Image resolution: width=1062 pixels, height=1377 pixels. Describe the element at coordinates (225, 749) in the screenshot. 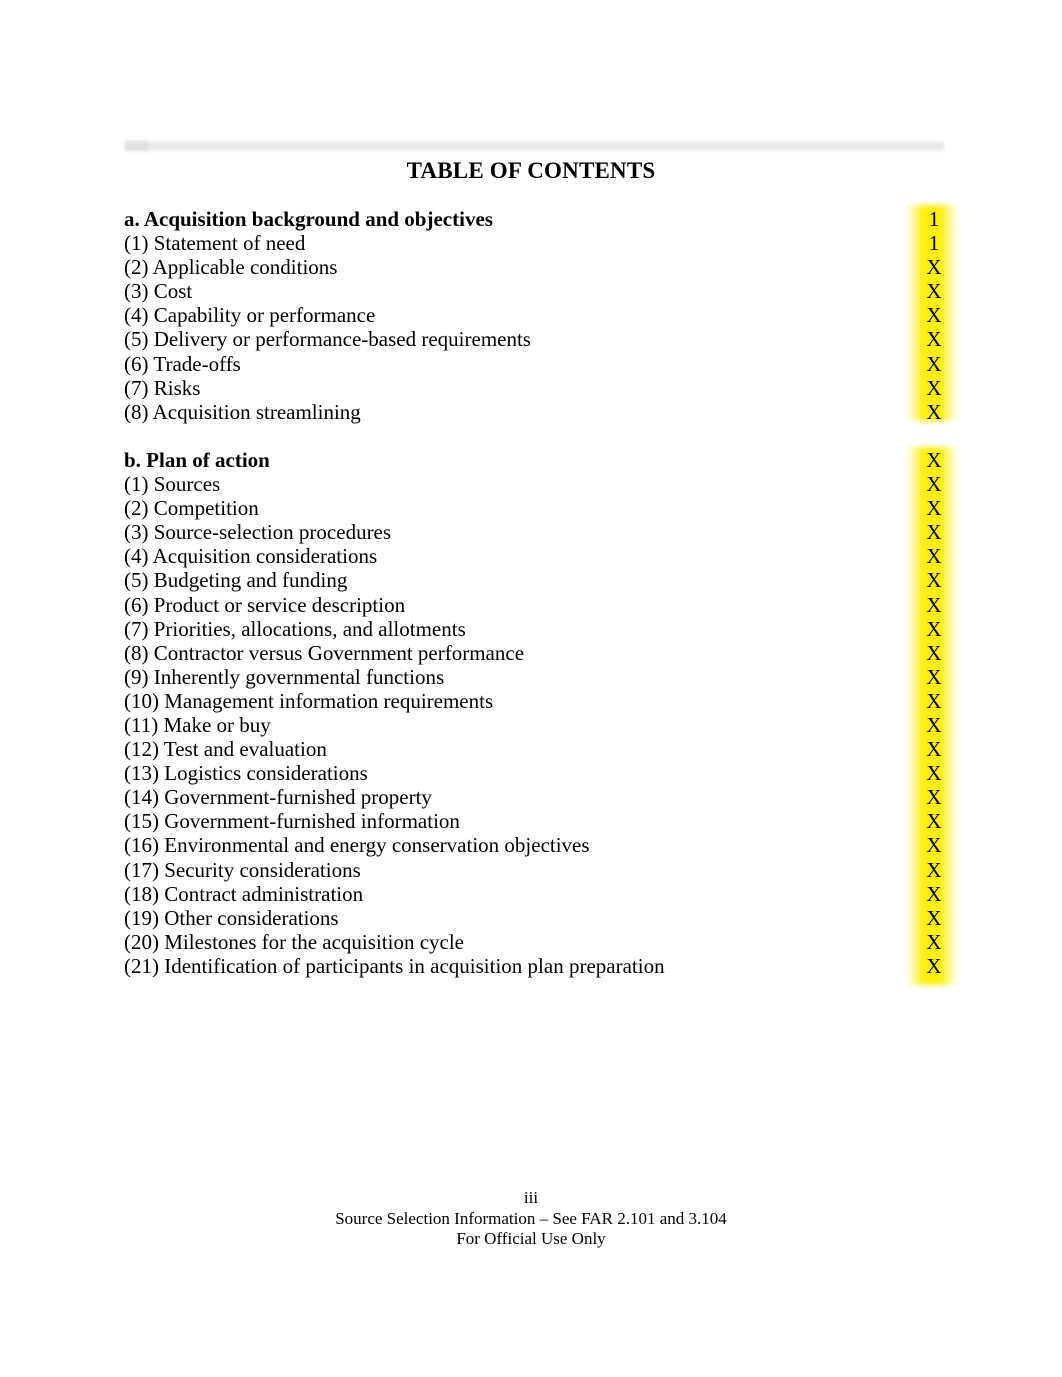

I see `toc-entry-label: (12) Test and evaluation` at that location.